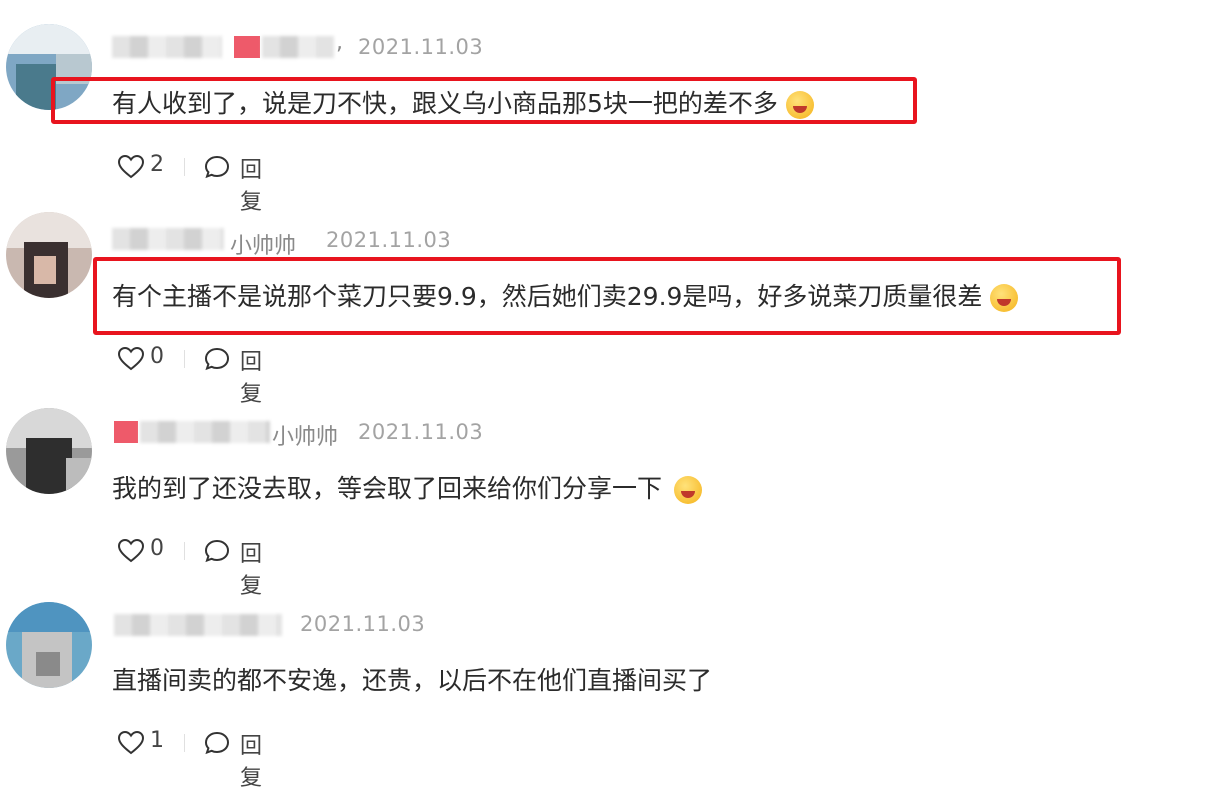 This screenshot has width=1206, height=792. I want to click on comment-text: 有个主播不是说那个菜刀只要9.9，然后她们卖29.9是吗，好多说菜刀质量很差, so click(565, 295).